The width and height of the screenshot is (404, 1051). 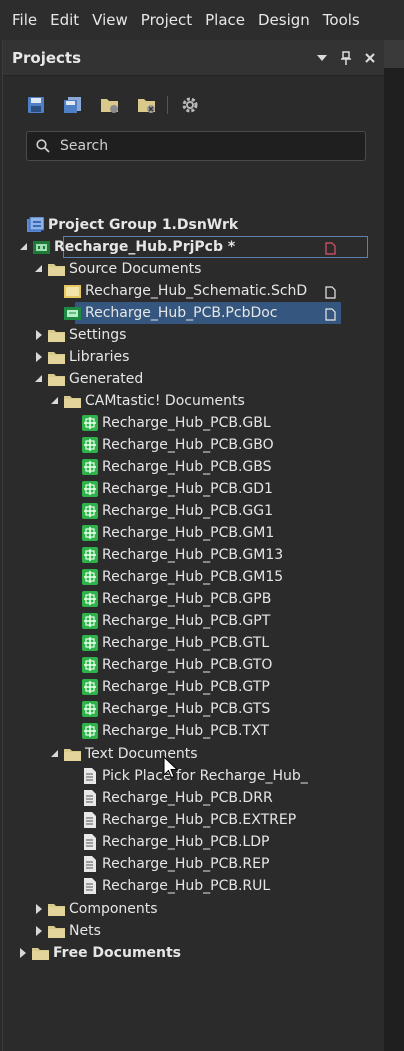 What do you see at coordinates (98, 335) in the screenshot?
I see `tree-item-label: Settings` at bounding box center [98, 335].